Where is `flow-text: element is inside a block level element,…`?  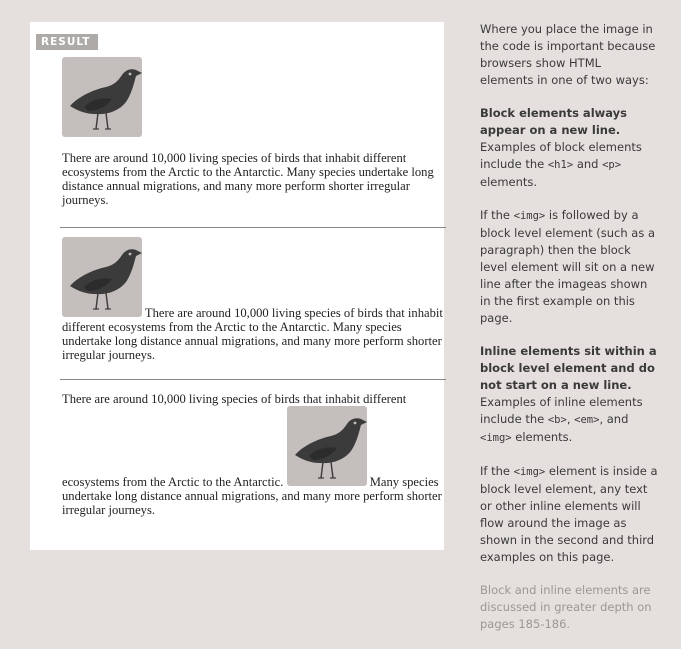 flow-text: element is inside a block level element,… is located at coordinates (569, 514).